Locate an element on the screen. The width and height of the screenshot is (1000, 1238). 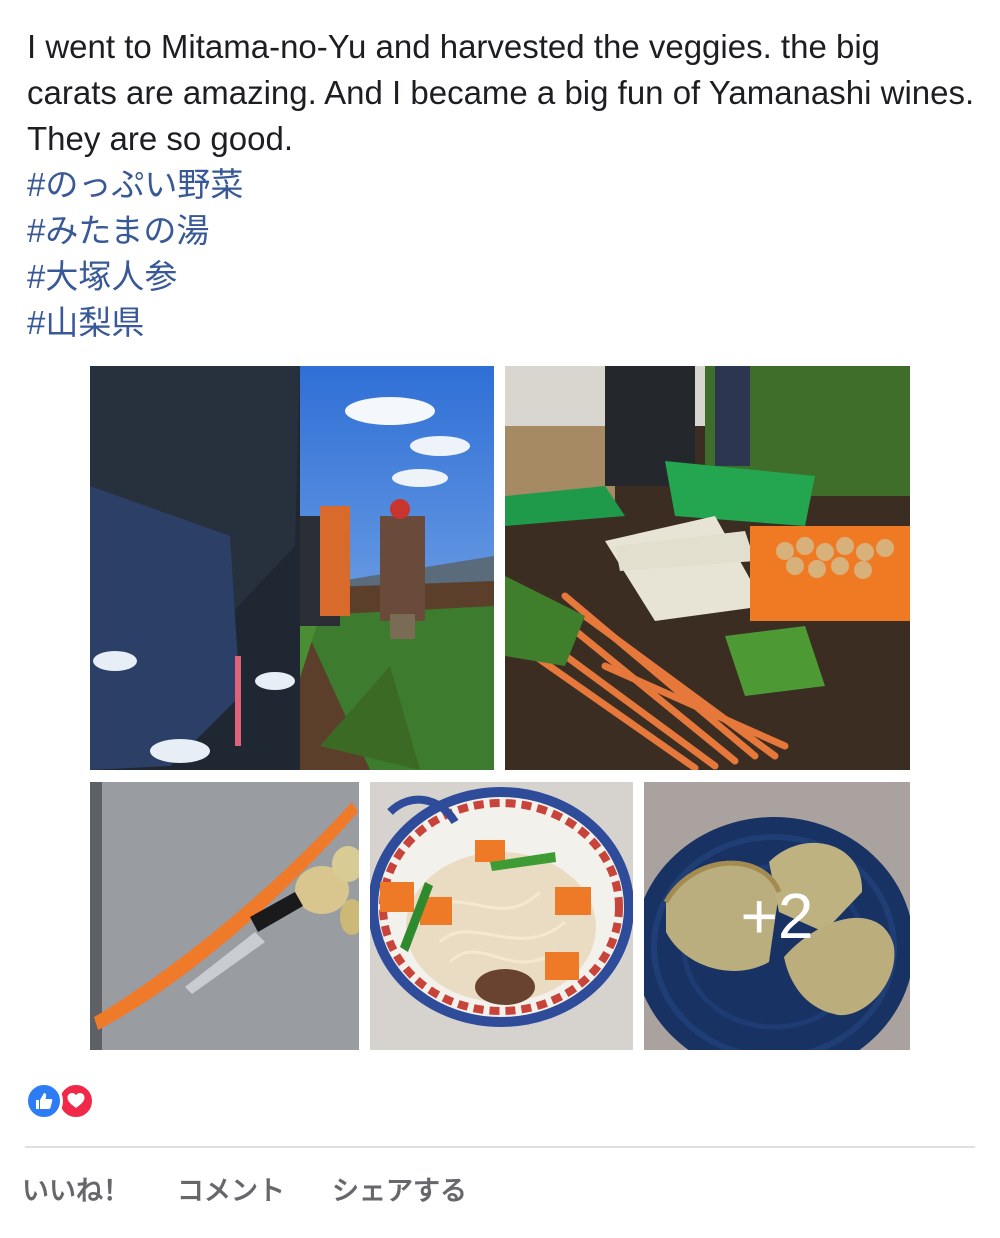
hashtag-link: #山梨県 is located at coordinates (502, 323).